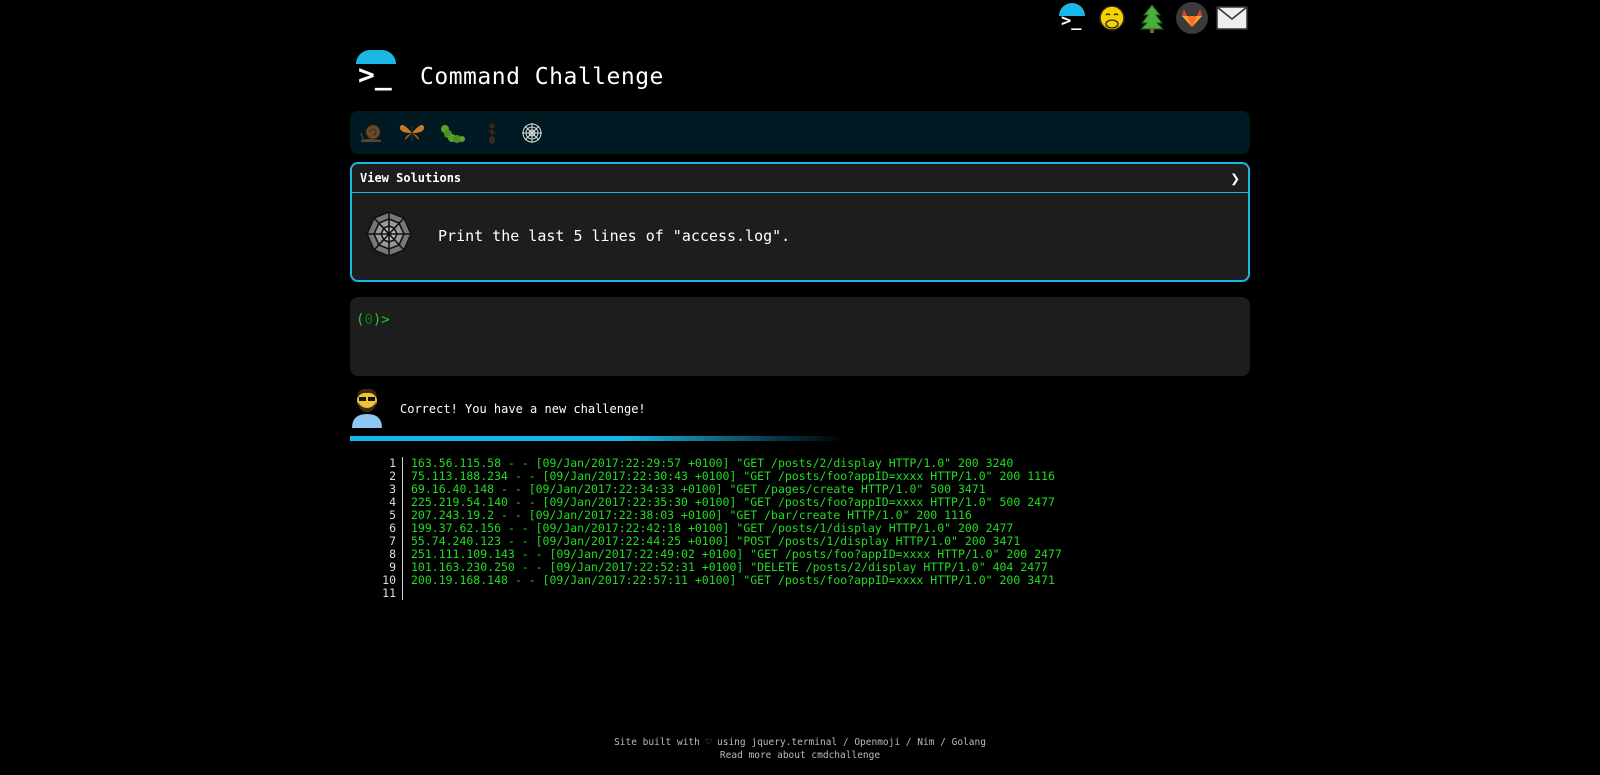 Image resolution: width=1600 pixels, height=775 pixels. I want to click on line-number: 3, so click(381, 489).